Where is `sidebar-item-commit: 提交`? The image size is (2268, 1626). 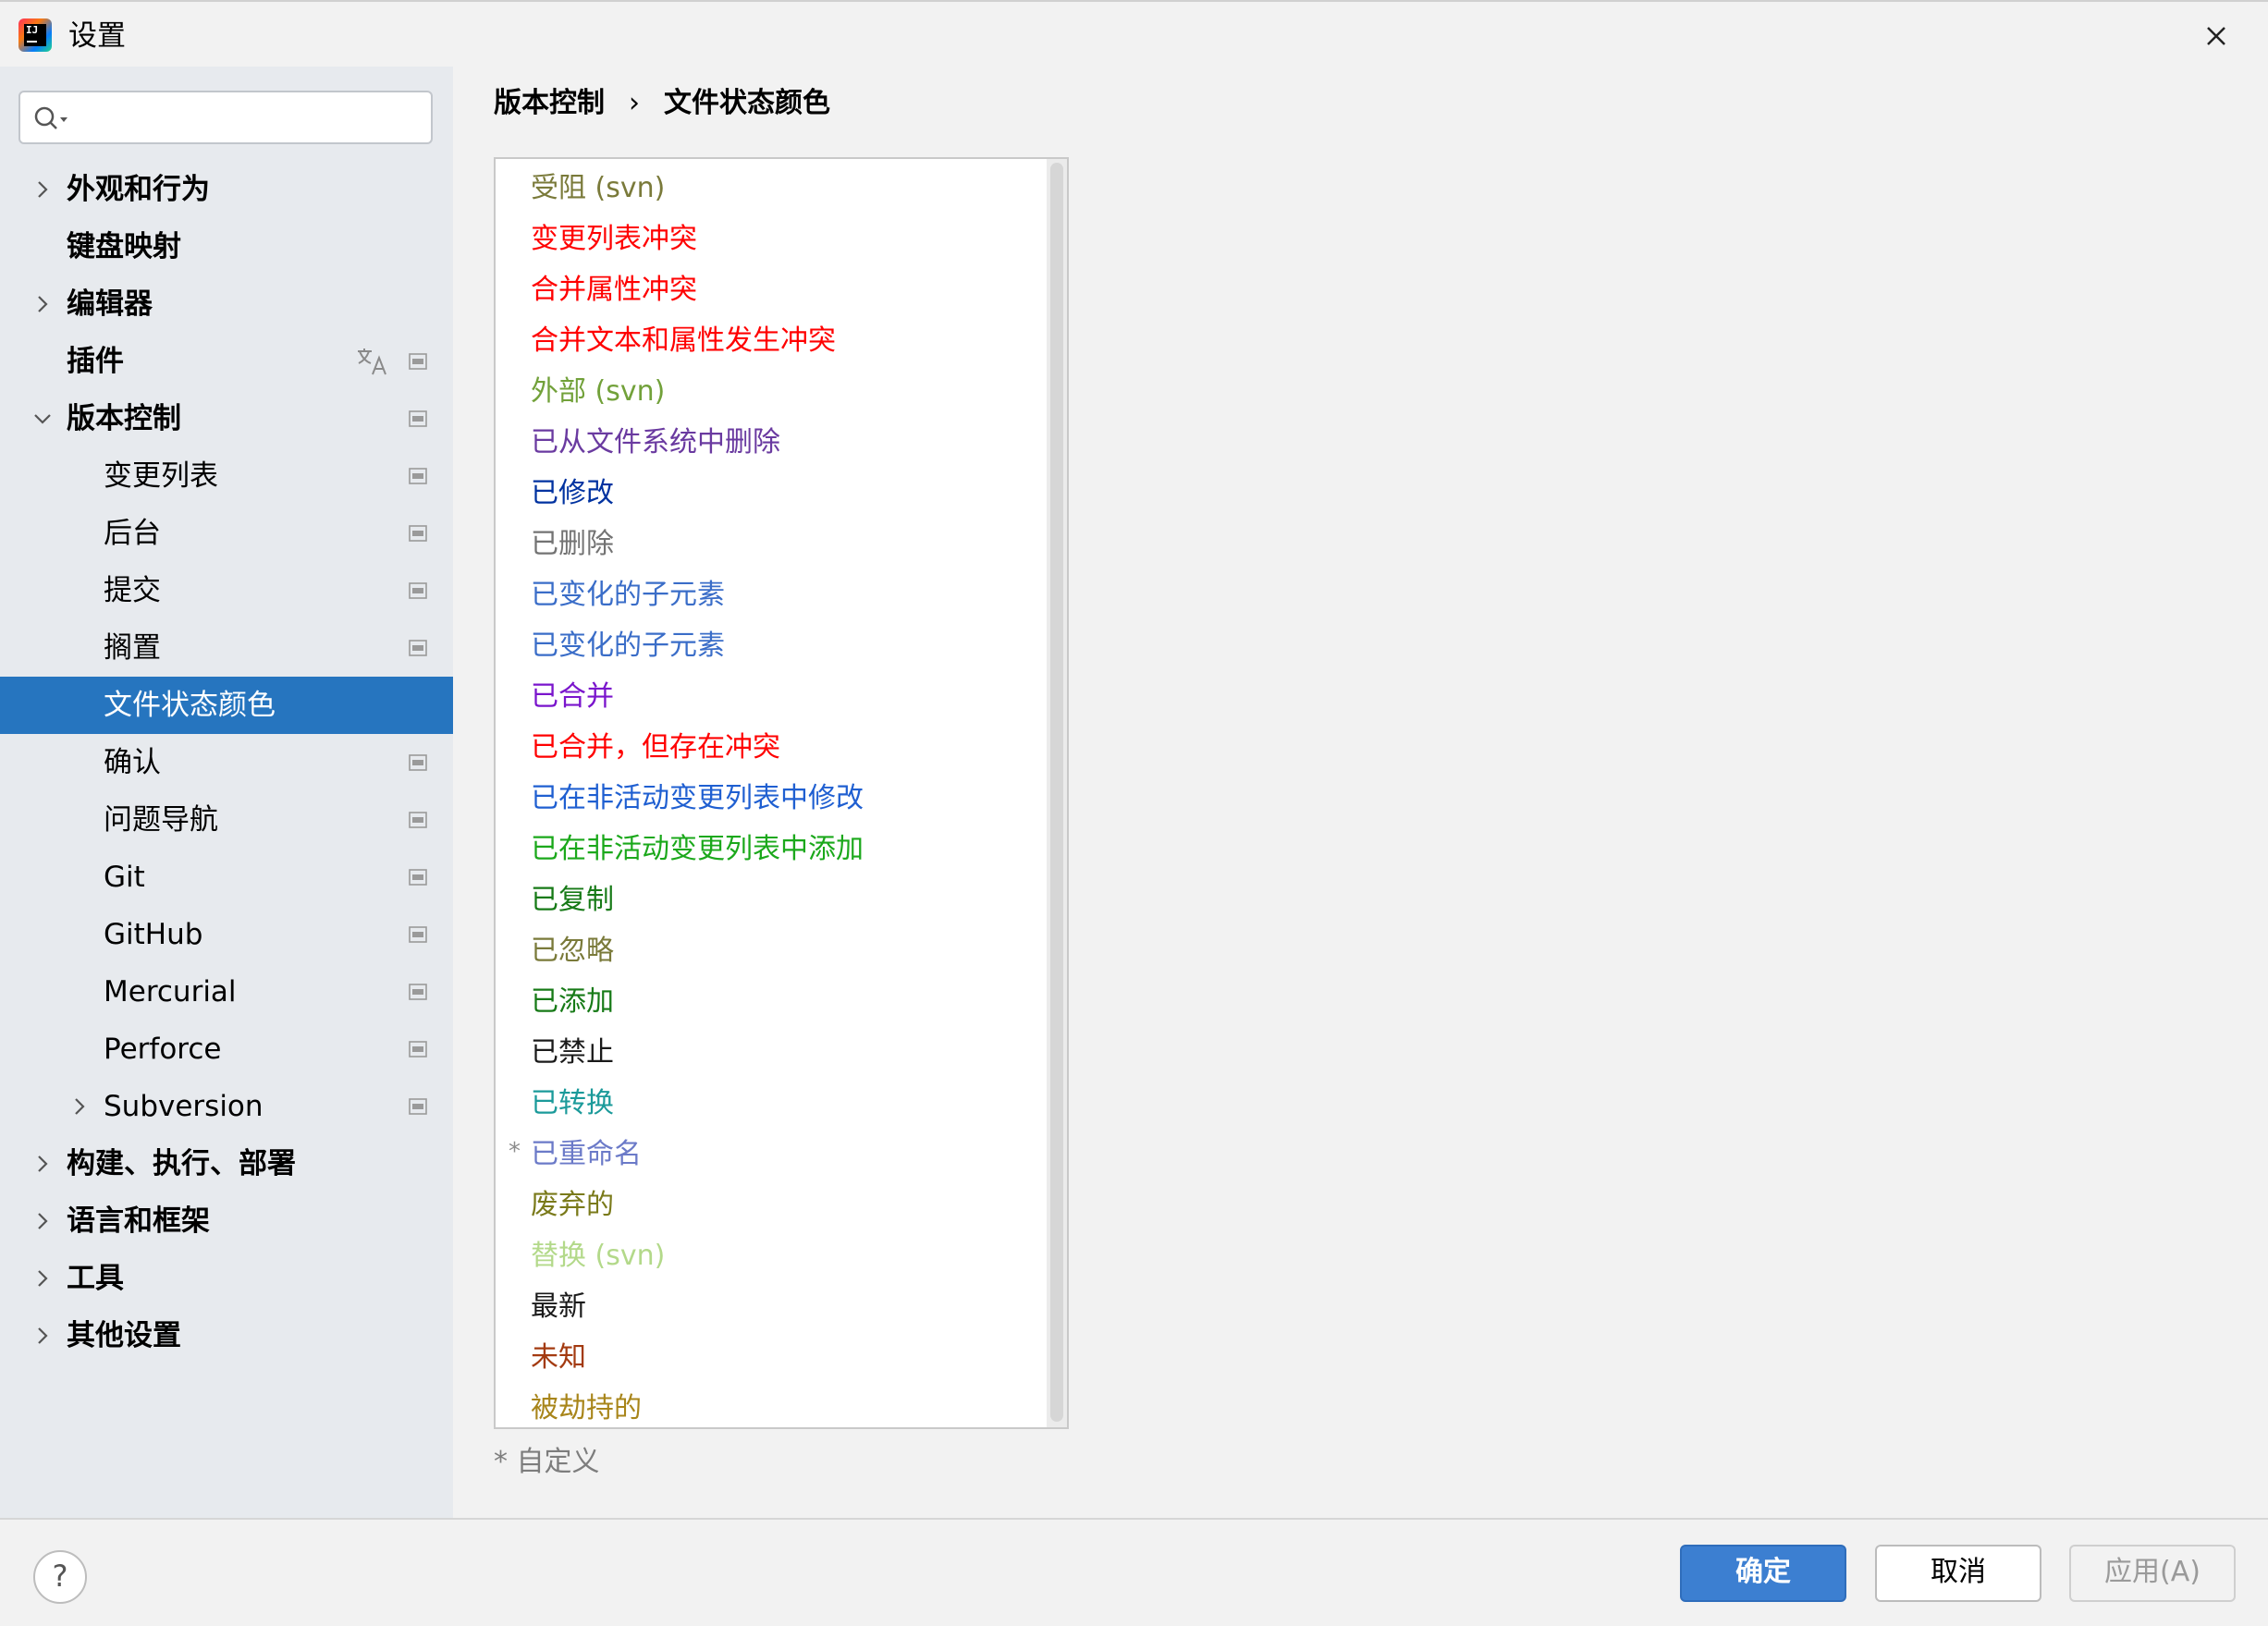 sidebar-item-commit: 提交 is located at coordinates (226, 590).